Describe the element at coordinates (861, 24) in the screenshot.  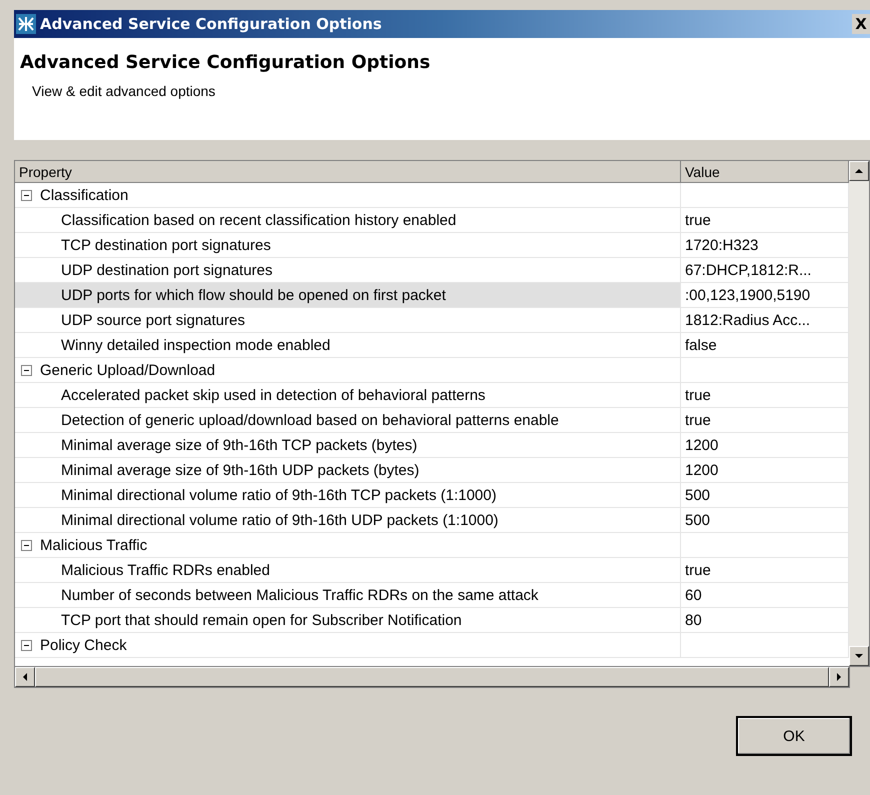
I see `close-button: X` at that location.